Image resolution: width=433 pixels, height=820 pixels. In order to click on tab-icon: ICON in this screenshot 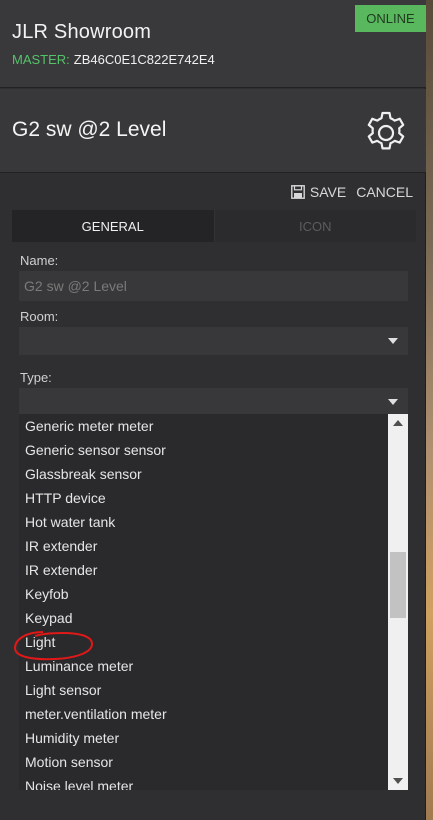, I will do `click(315, 226)`.